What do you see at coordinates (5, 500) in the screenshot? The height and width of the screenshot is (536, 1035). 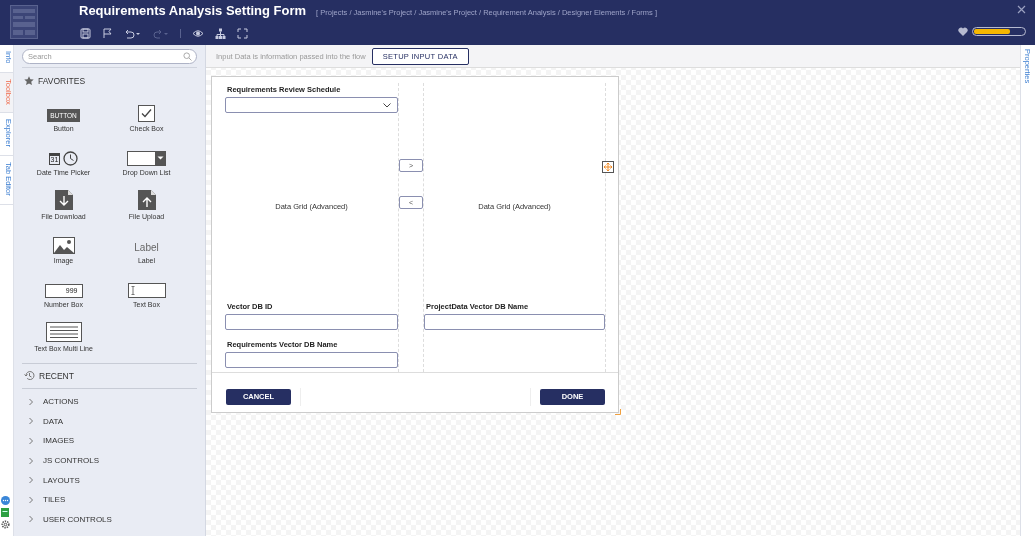 I see `chat-icon` at bounding box center [5, 500].